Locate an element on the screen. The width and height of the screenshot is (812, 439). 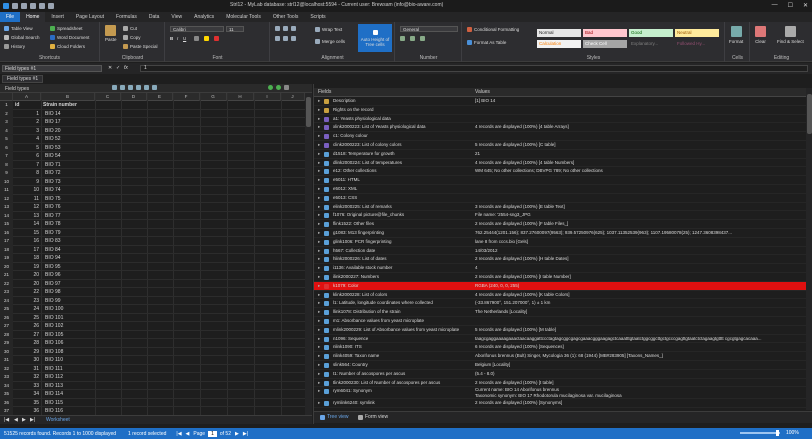
style-neutral: Neutral is located at coordinates (697, 33).